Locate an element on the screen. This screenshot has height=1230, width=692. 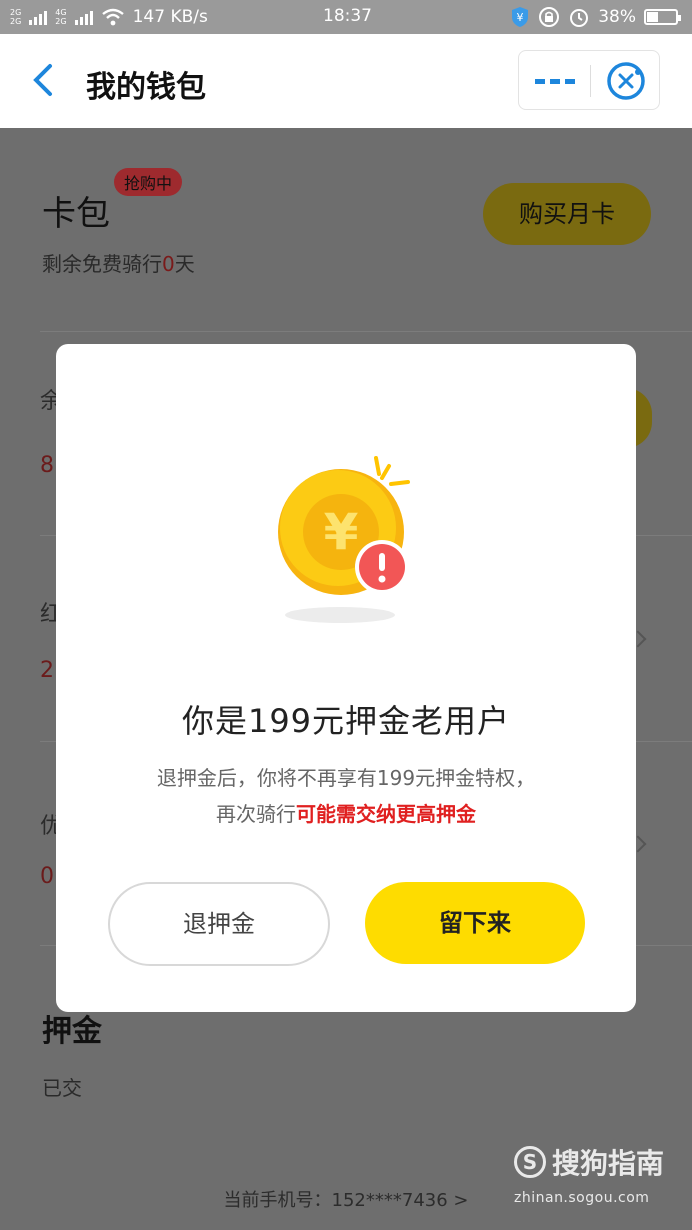
promo-badge: 抢购中 is located at coordinates (148, 182).